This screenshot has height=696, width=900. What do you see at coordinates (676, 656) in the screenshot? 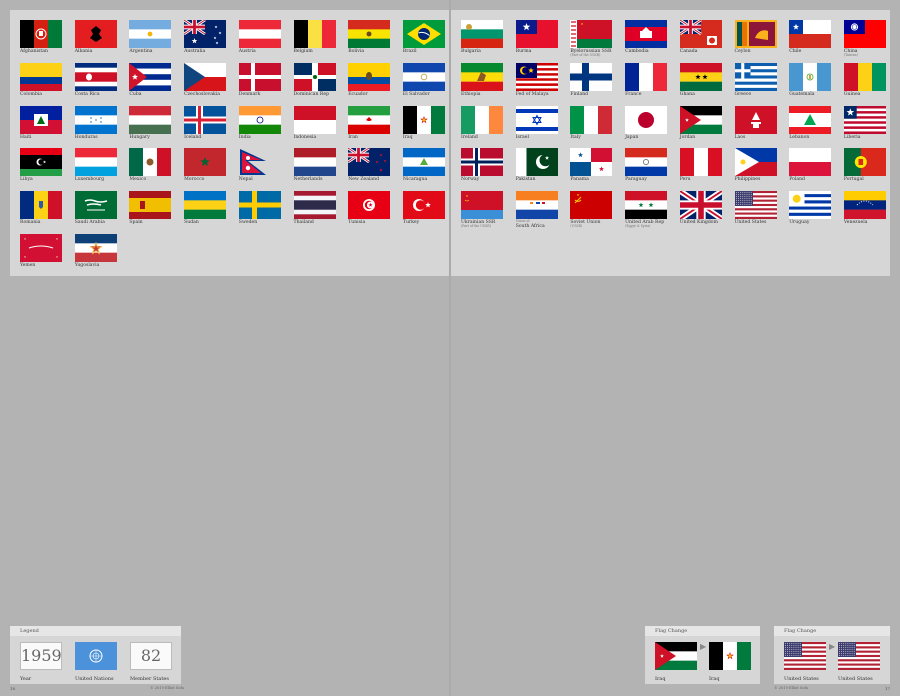
I see `flag-iraq-old` at bounding box center [676, 656].